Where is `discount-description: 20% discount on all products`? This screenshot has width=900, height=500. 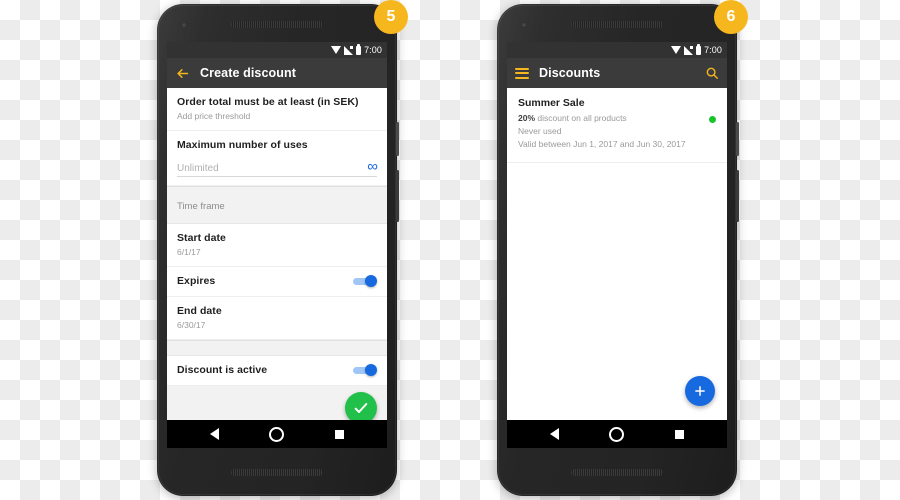
discount-description: 20% discount on all products is located at coordinates (613, 118).